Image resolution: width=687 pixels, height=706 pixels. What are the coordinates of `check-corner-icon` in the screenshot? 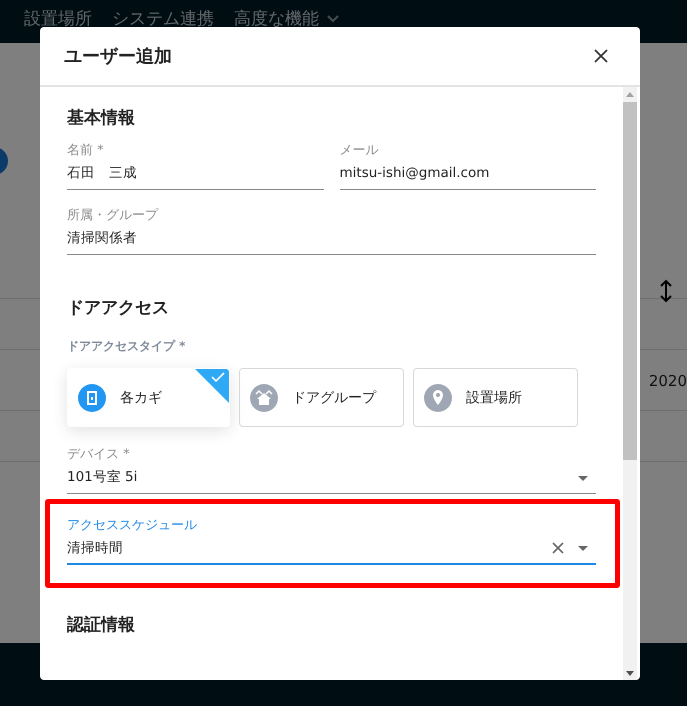 It's located at (212, 386).